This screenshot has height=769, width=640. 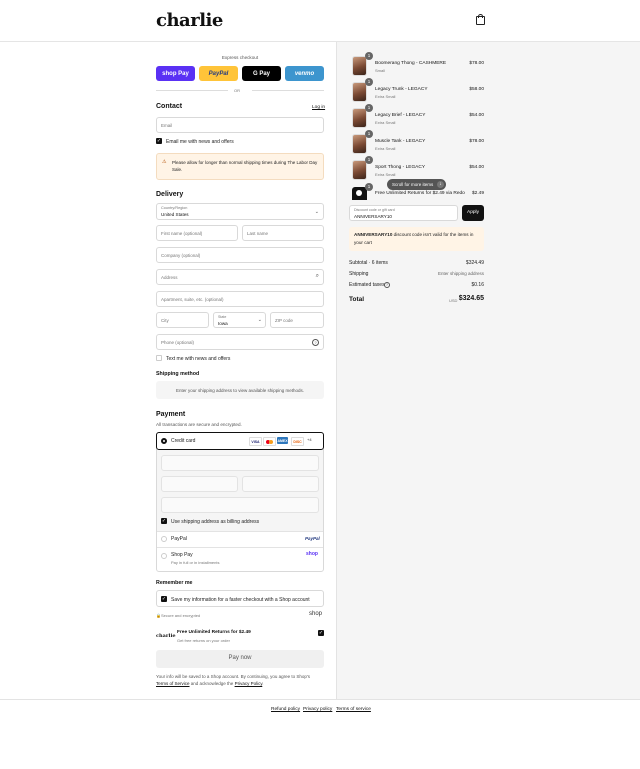 I want to click on shop-pay-radio, so click(x=164, y=556).